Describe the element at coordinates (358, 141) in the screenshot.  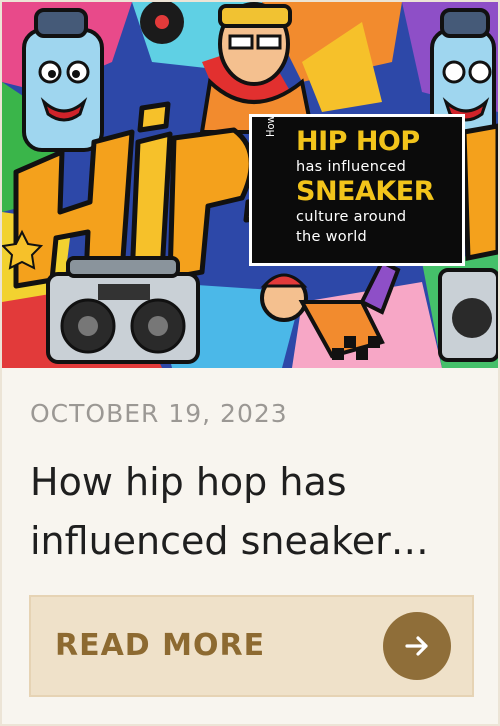
I see `hero-title-hiphop: HIP HOP` at that location.